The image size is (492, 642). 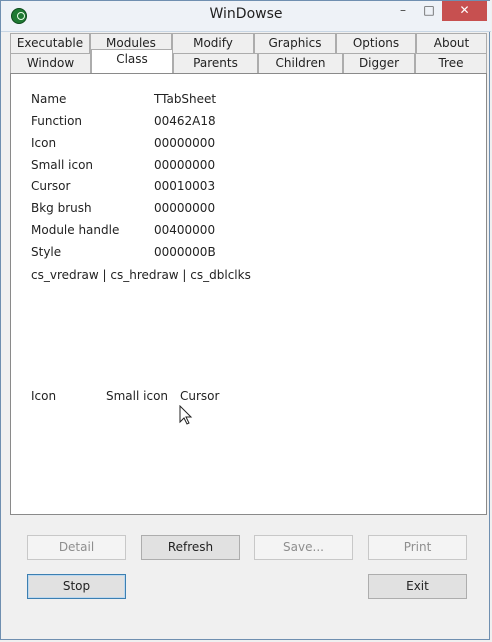 I want to click on tab-options: Options, so click(x=376, y=43).